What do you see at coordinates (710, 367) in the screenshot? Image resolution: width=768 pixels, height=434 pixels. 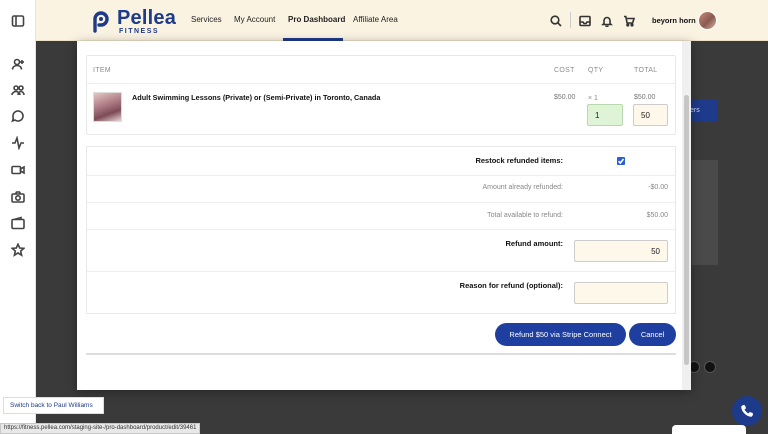 I see `social-icon` at bounding box center [710, 367].